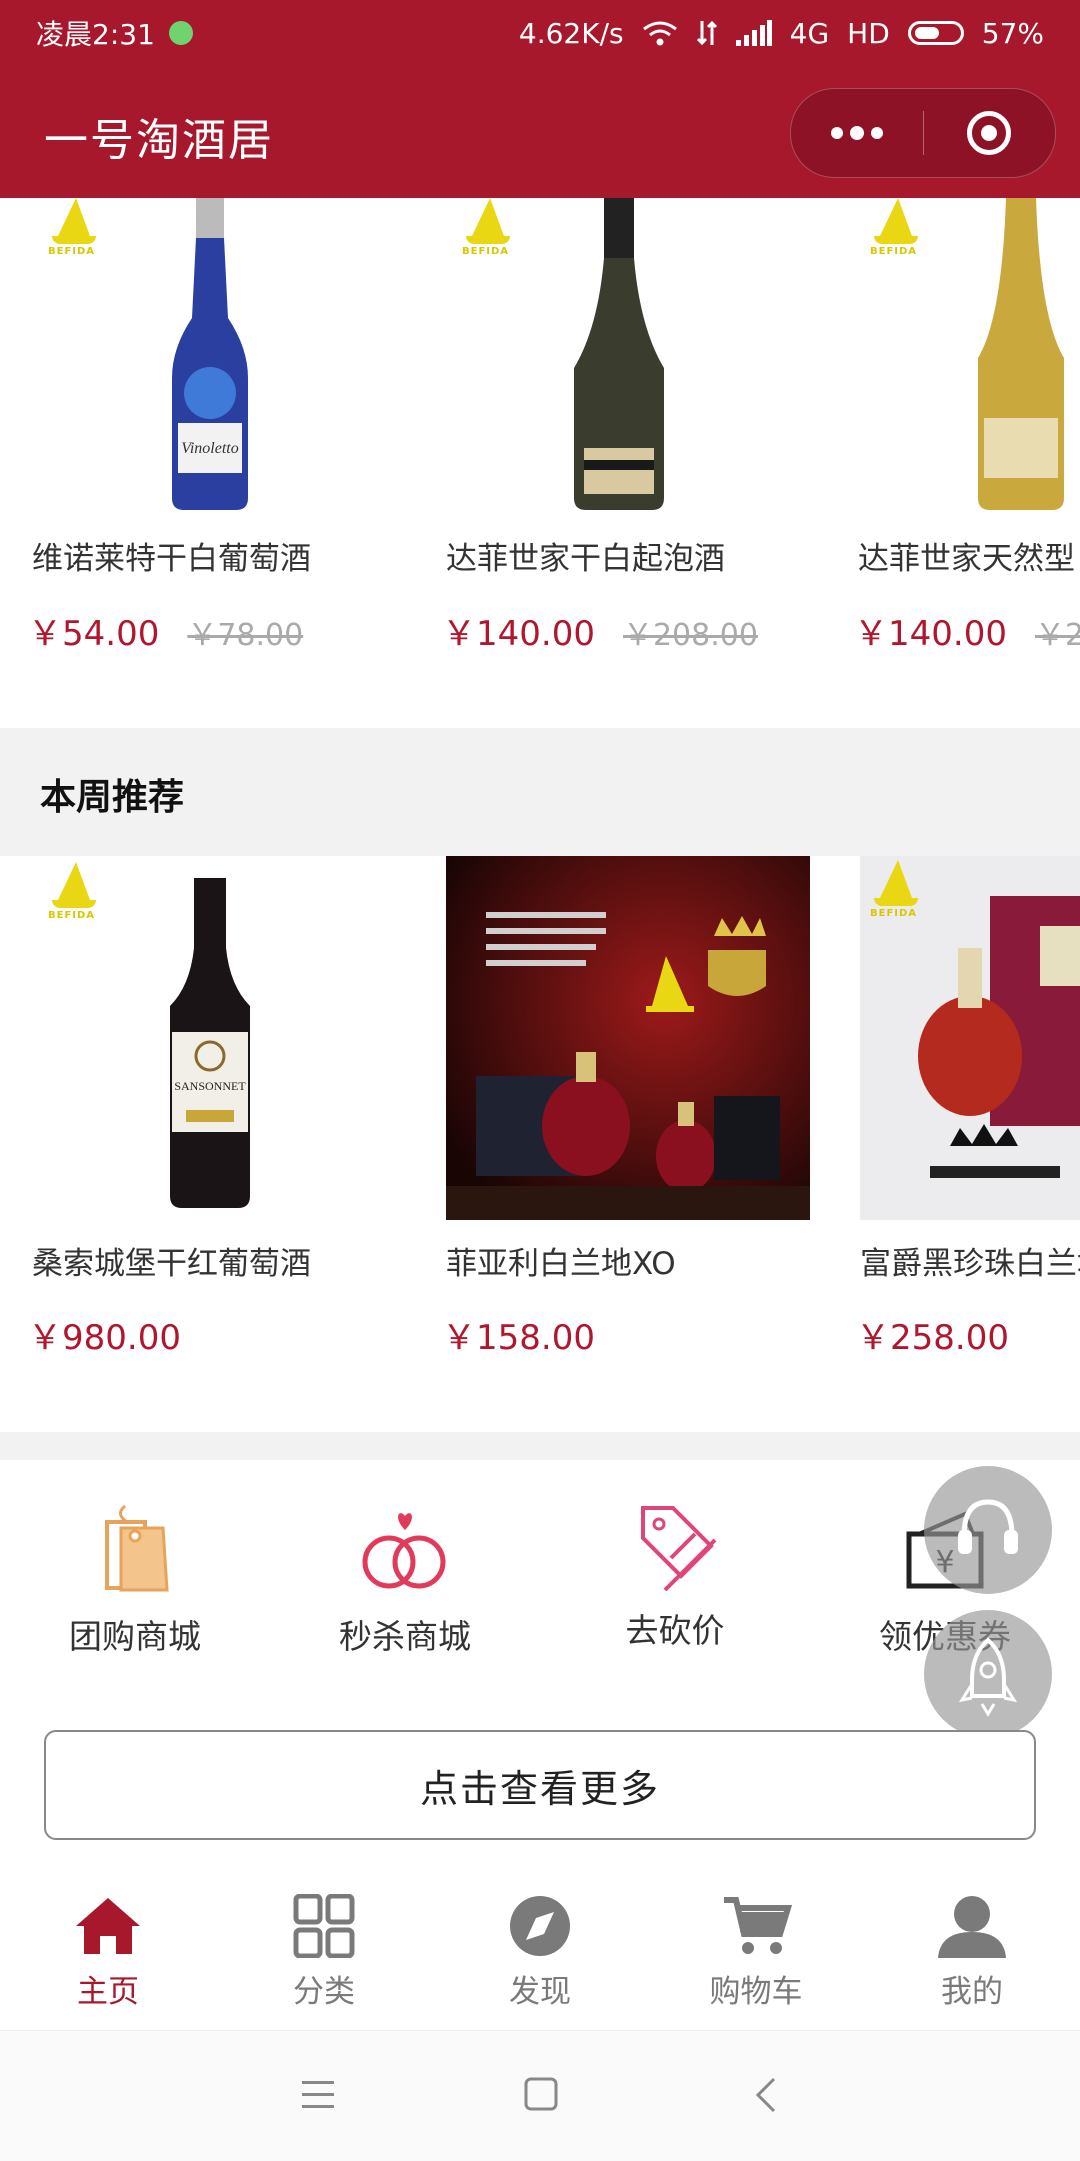  I want to click on price-row: ￥258.00, so click(932, 1334).